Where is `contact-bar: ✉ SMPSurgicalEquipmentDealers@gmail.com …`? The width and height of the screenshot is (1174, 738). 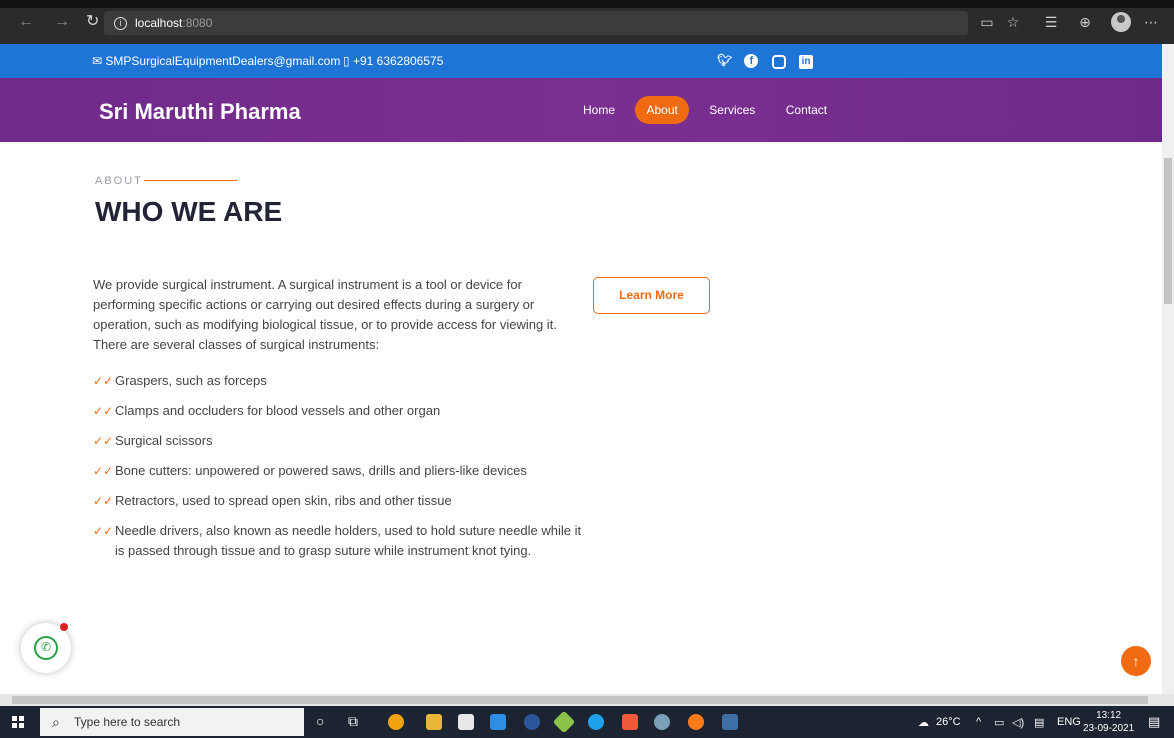
contact-bar: ✉ SMPSurgicalEquipmentDealers@gmail.com … is located at coordinates (581, 61).